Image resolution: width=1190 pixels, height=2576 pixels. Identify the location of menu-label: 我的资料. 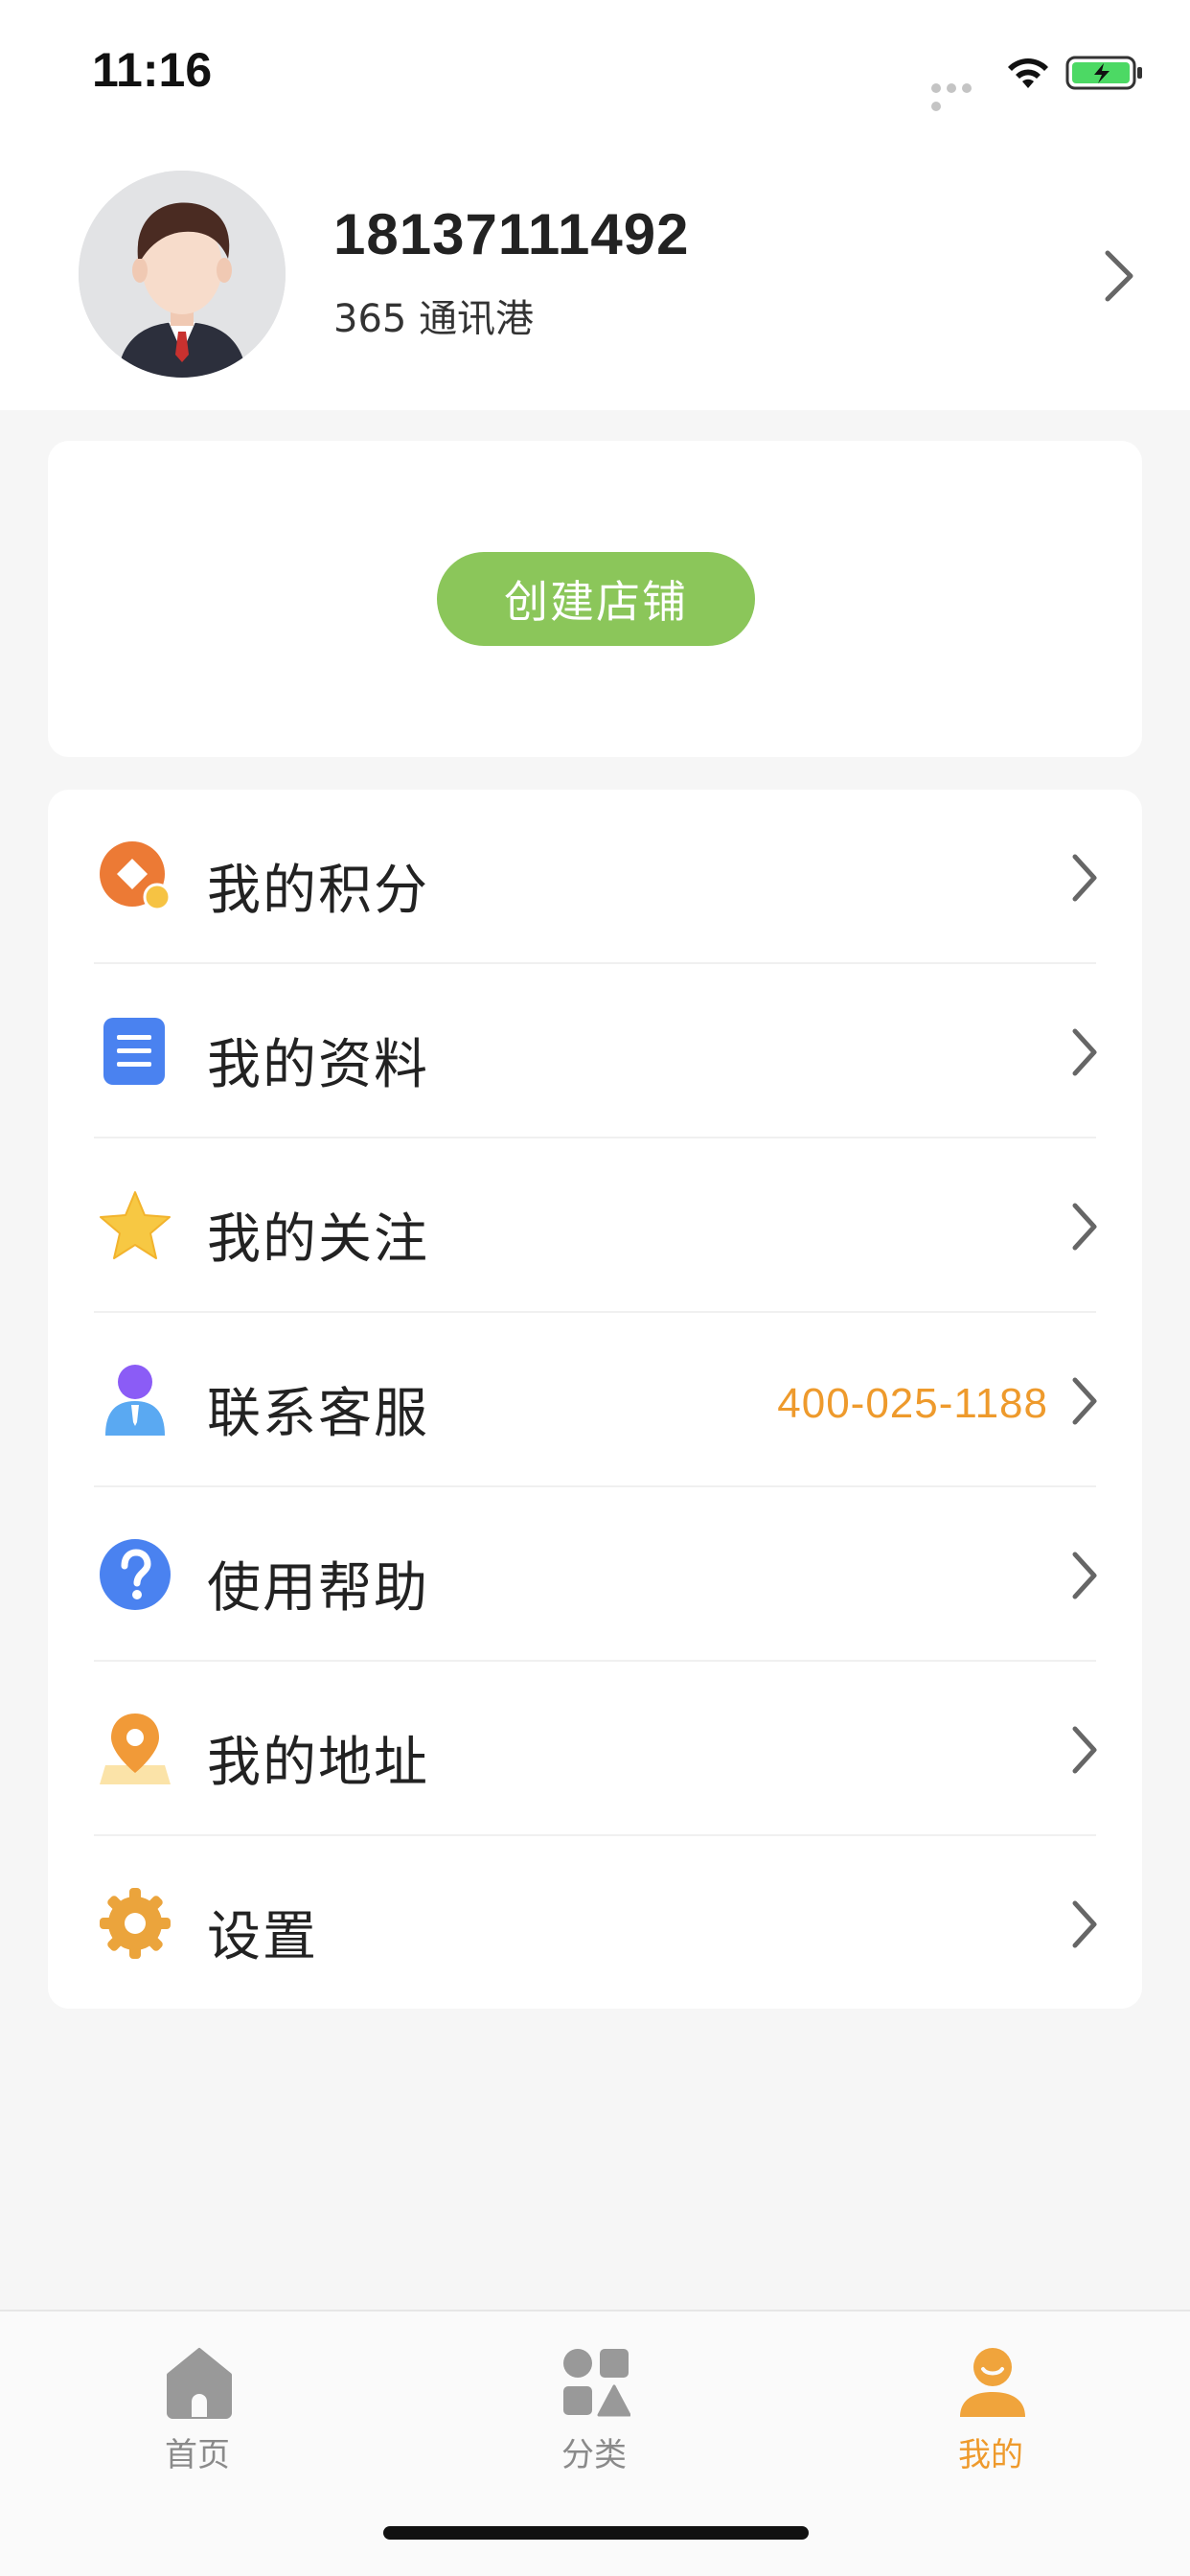
(318, 1065).